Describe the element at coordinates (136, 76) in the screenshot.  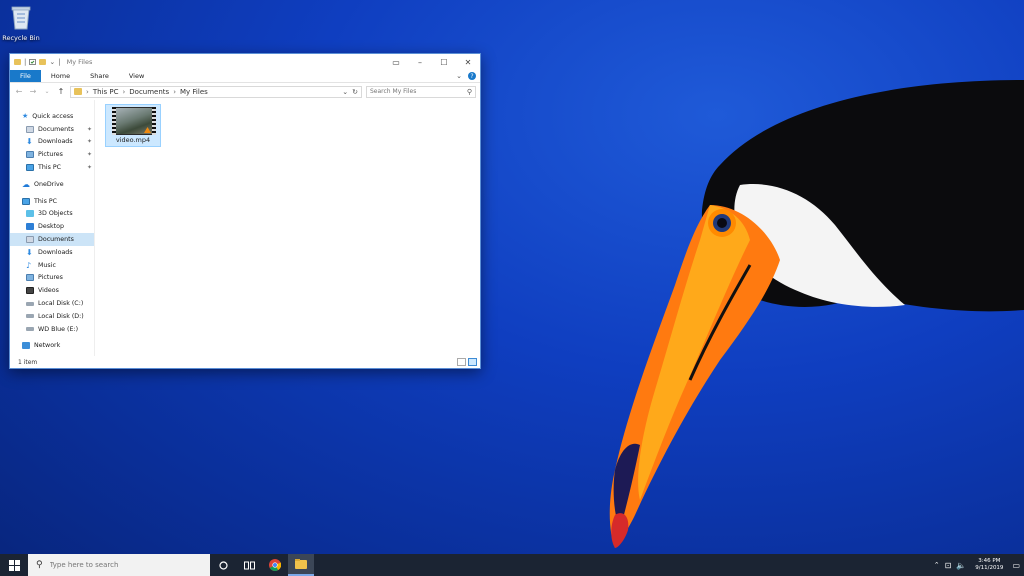
I see `tab-view: View` at that location.